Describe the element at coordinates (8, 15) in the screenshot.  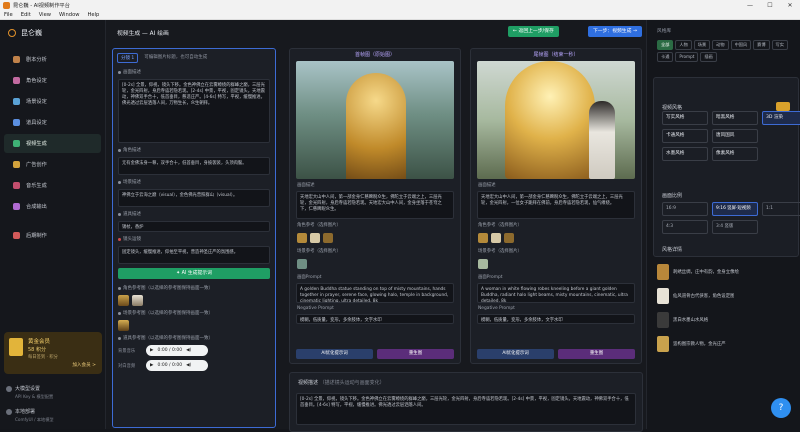
I see `menu-file: File` at that location.